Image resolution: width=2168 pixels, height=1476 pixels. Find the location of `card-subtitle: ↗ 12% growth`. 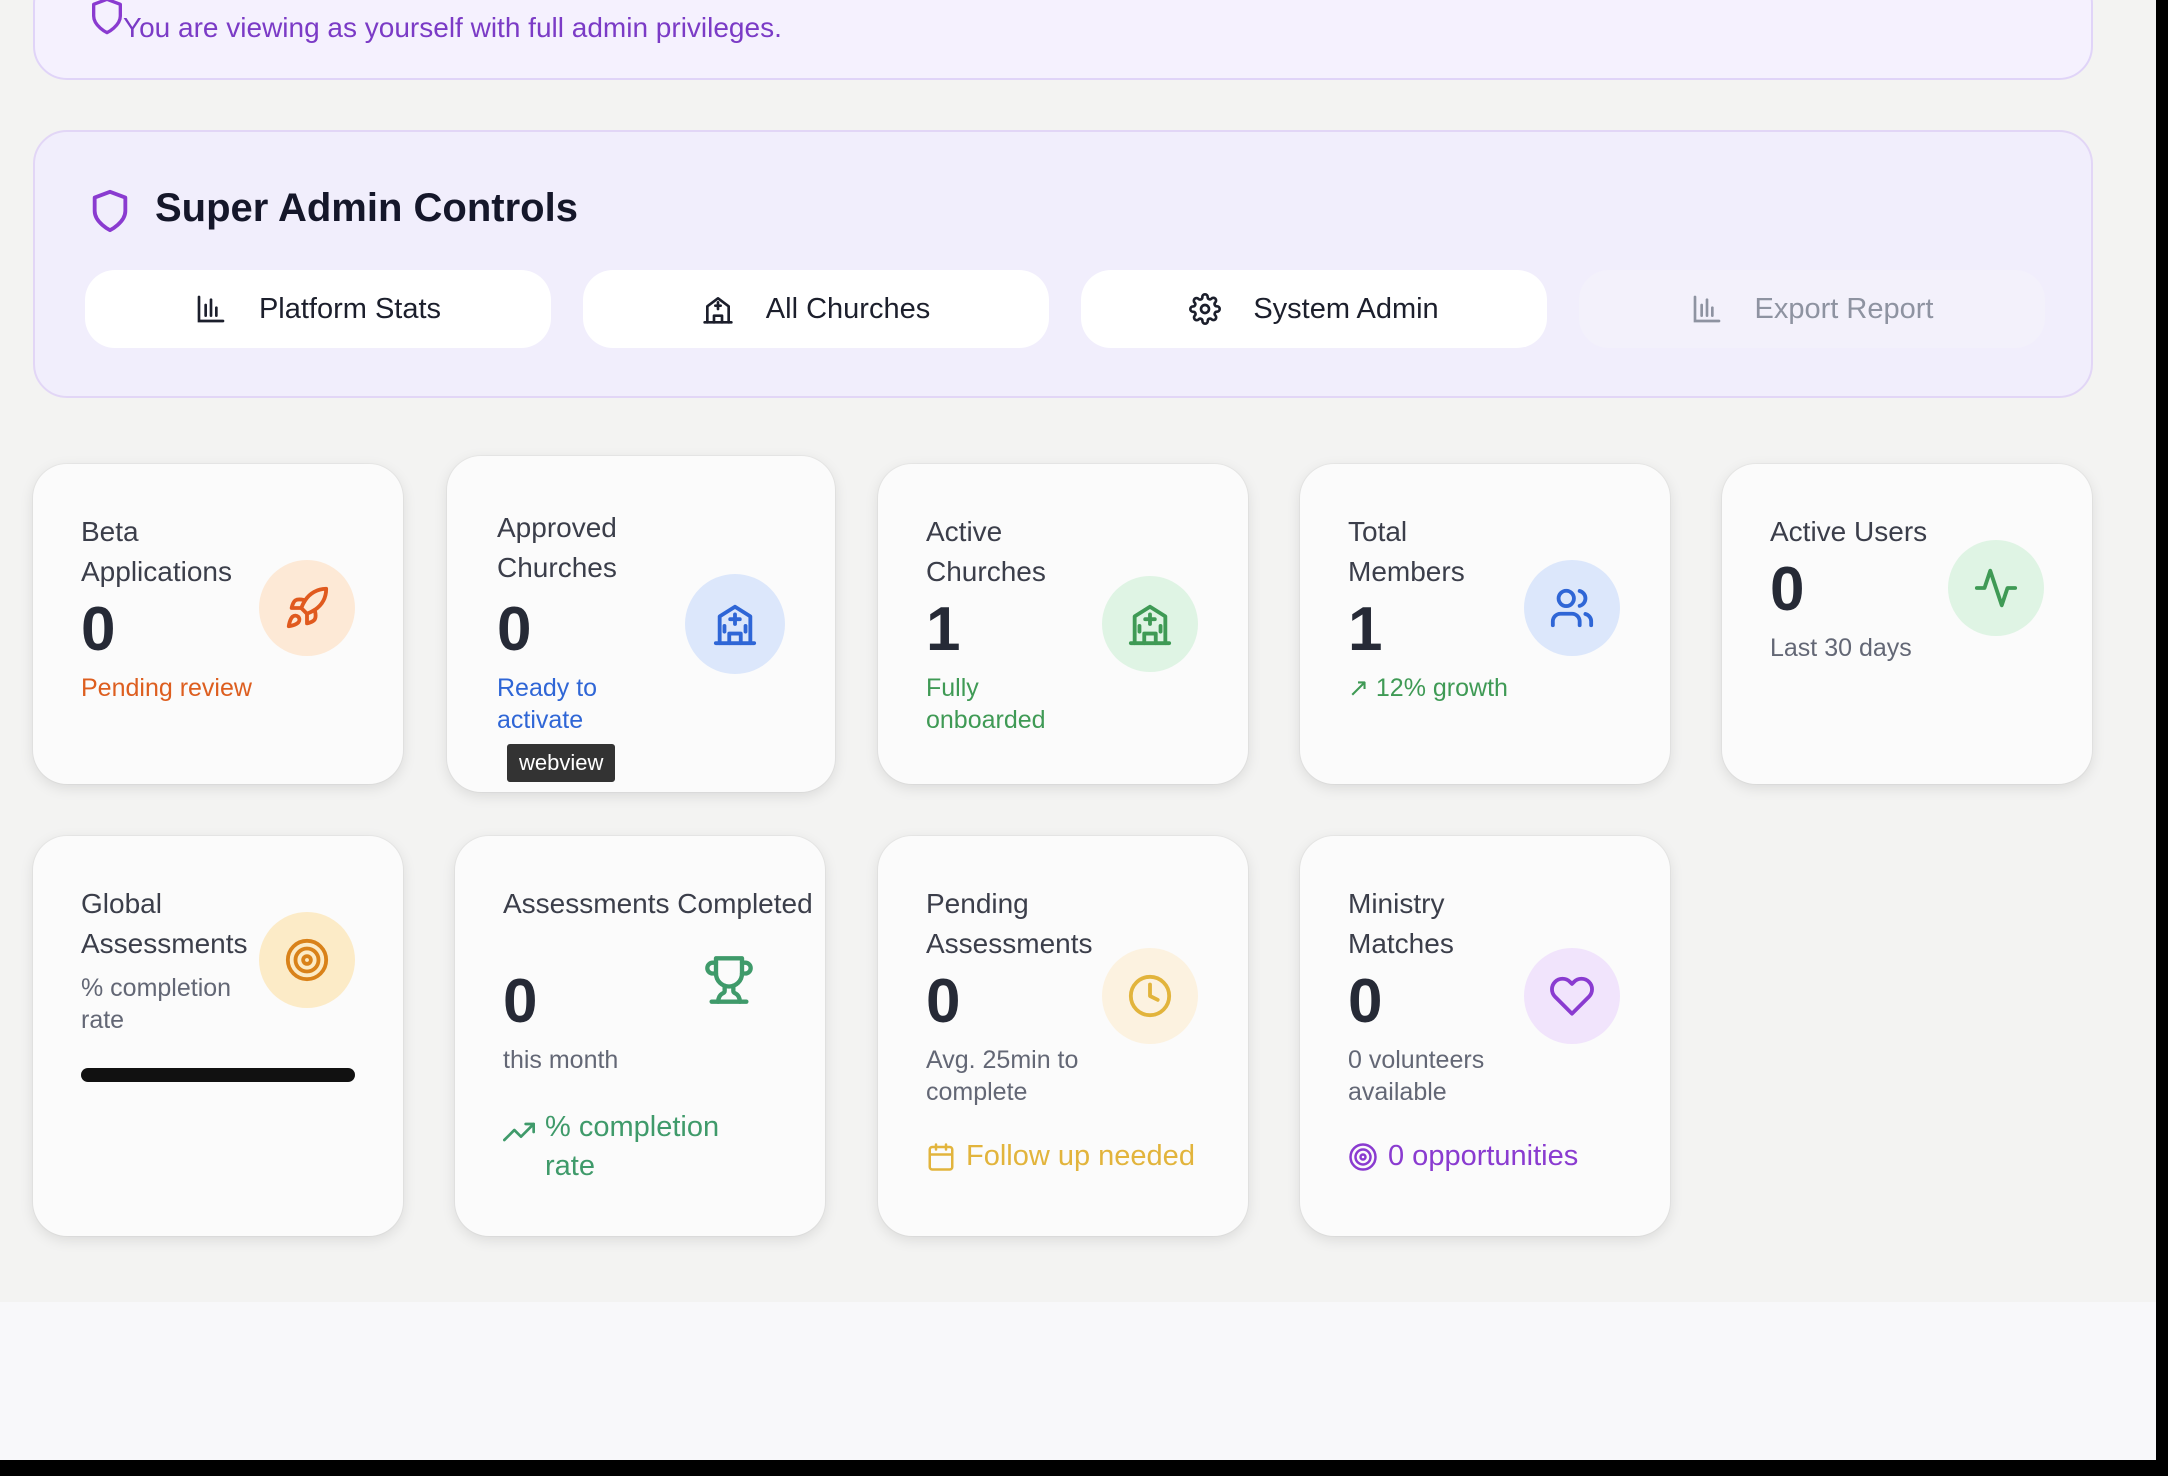

card-subtitle: ↗ 12% growth is located at coordinates (1428, 688).